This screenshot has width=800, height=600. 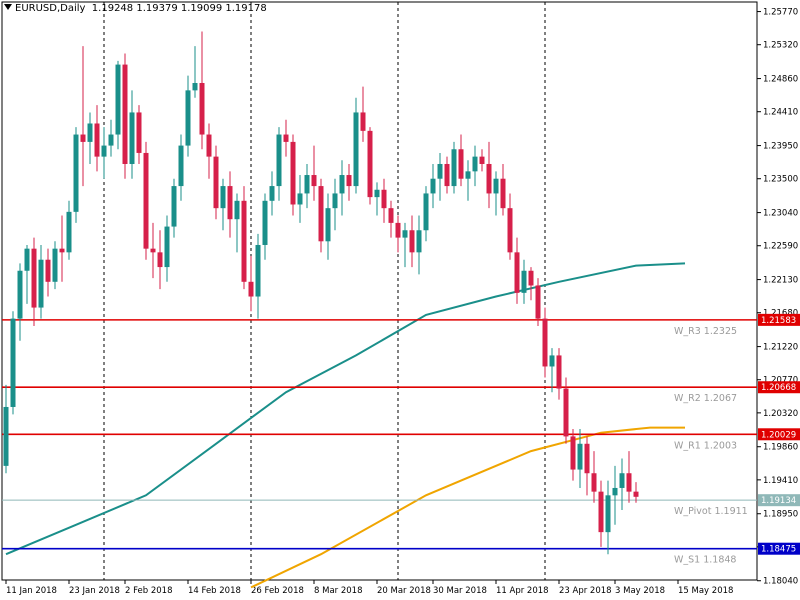 I want to click on level-price-text: 1.20029, so click(x=778, y=435).